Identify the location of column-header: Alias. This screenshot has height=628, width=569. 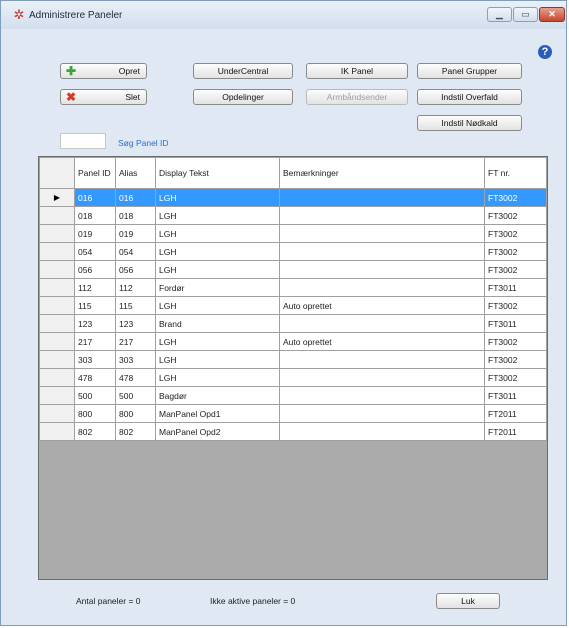
(135, 173).